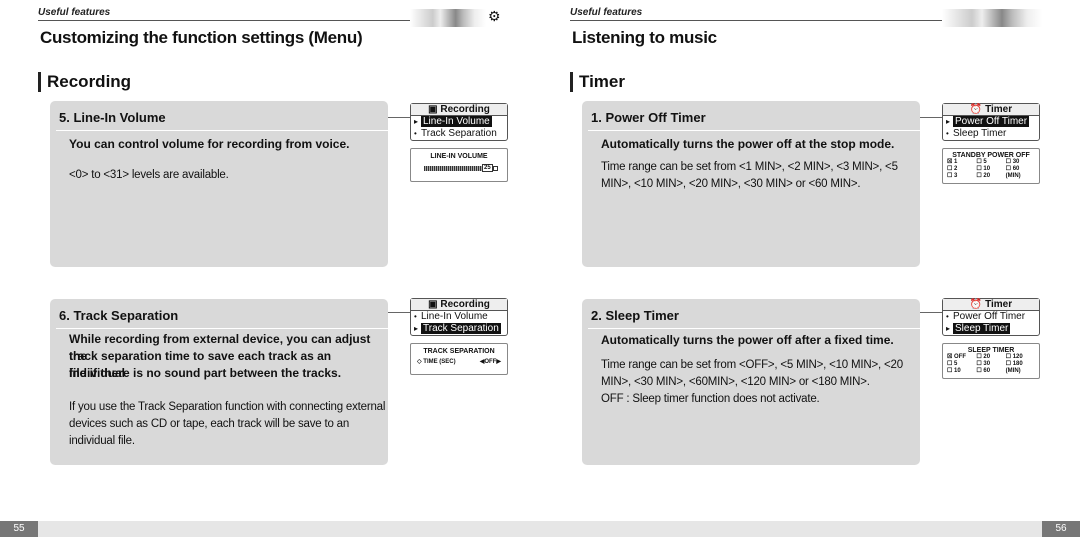 The width and height of the screenshot is (1080, 539). I want to click on section-title: Recording, so click(84, 82).